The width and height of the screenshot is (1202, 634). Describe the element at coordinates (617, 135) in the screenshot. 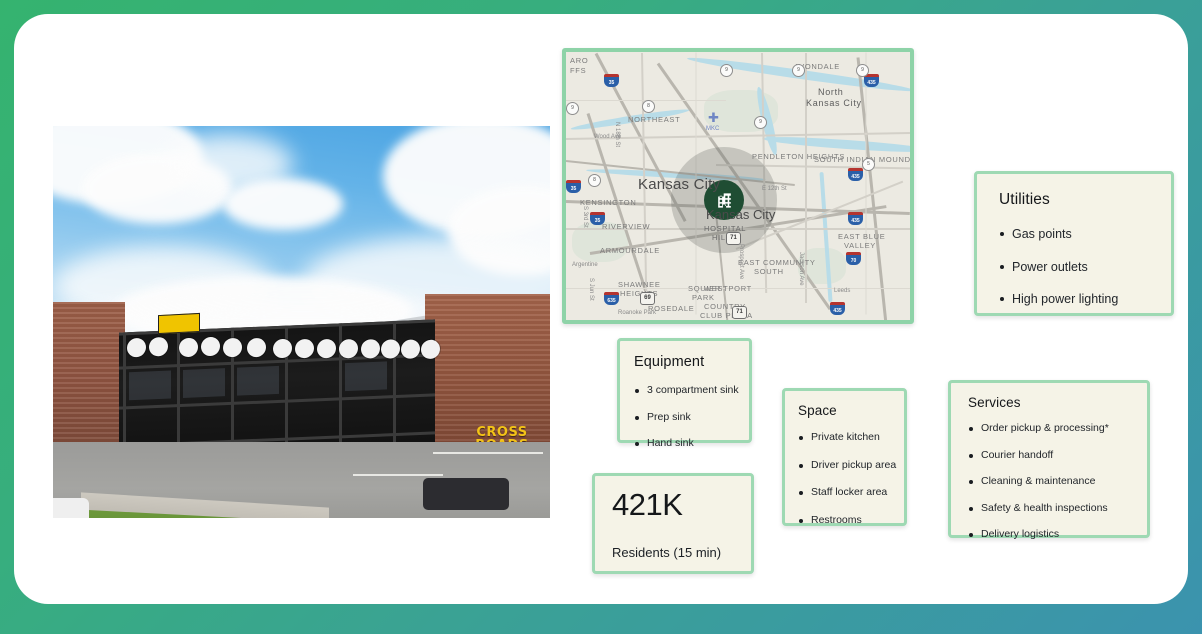

I see `map-label-n18th: N 18th St` at that location.